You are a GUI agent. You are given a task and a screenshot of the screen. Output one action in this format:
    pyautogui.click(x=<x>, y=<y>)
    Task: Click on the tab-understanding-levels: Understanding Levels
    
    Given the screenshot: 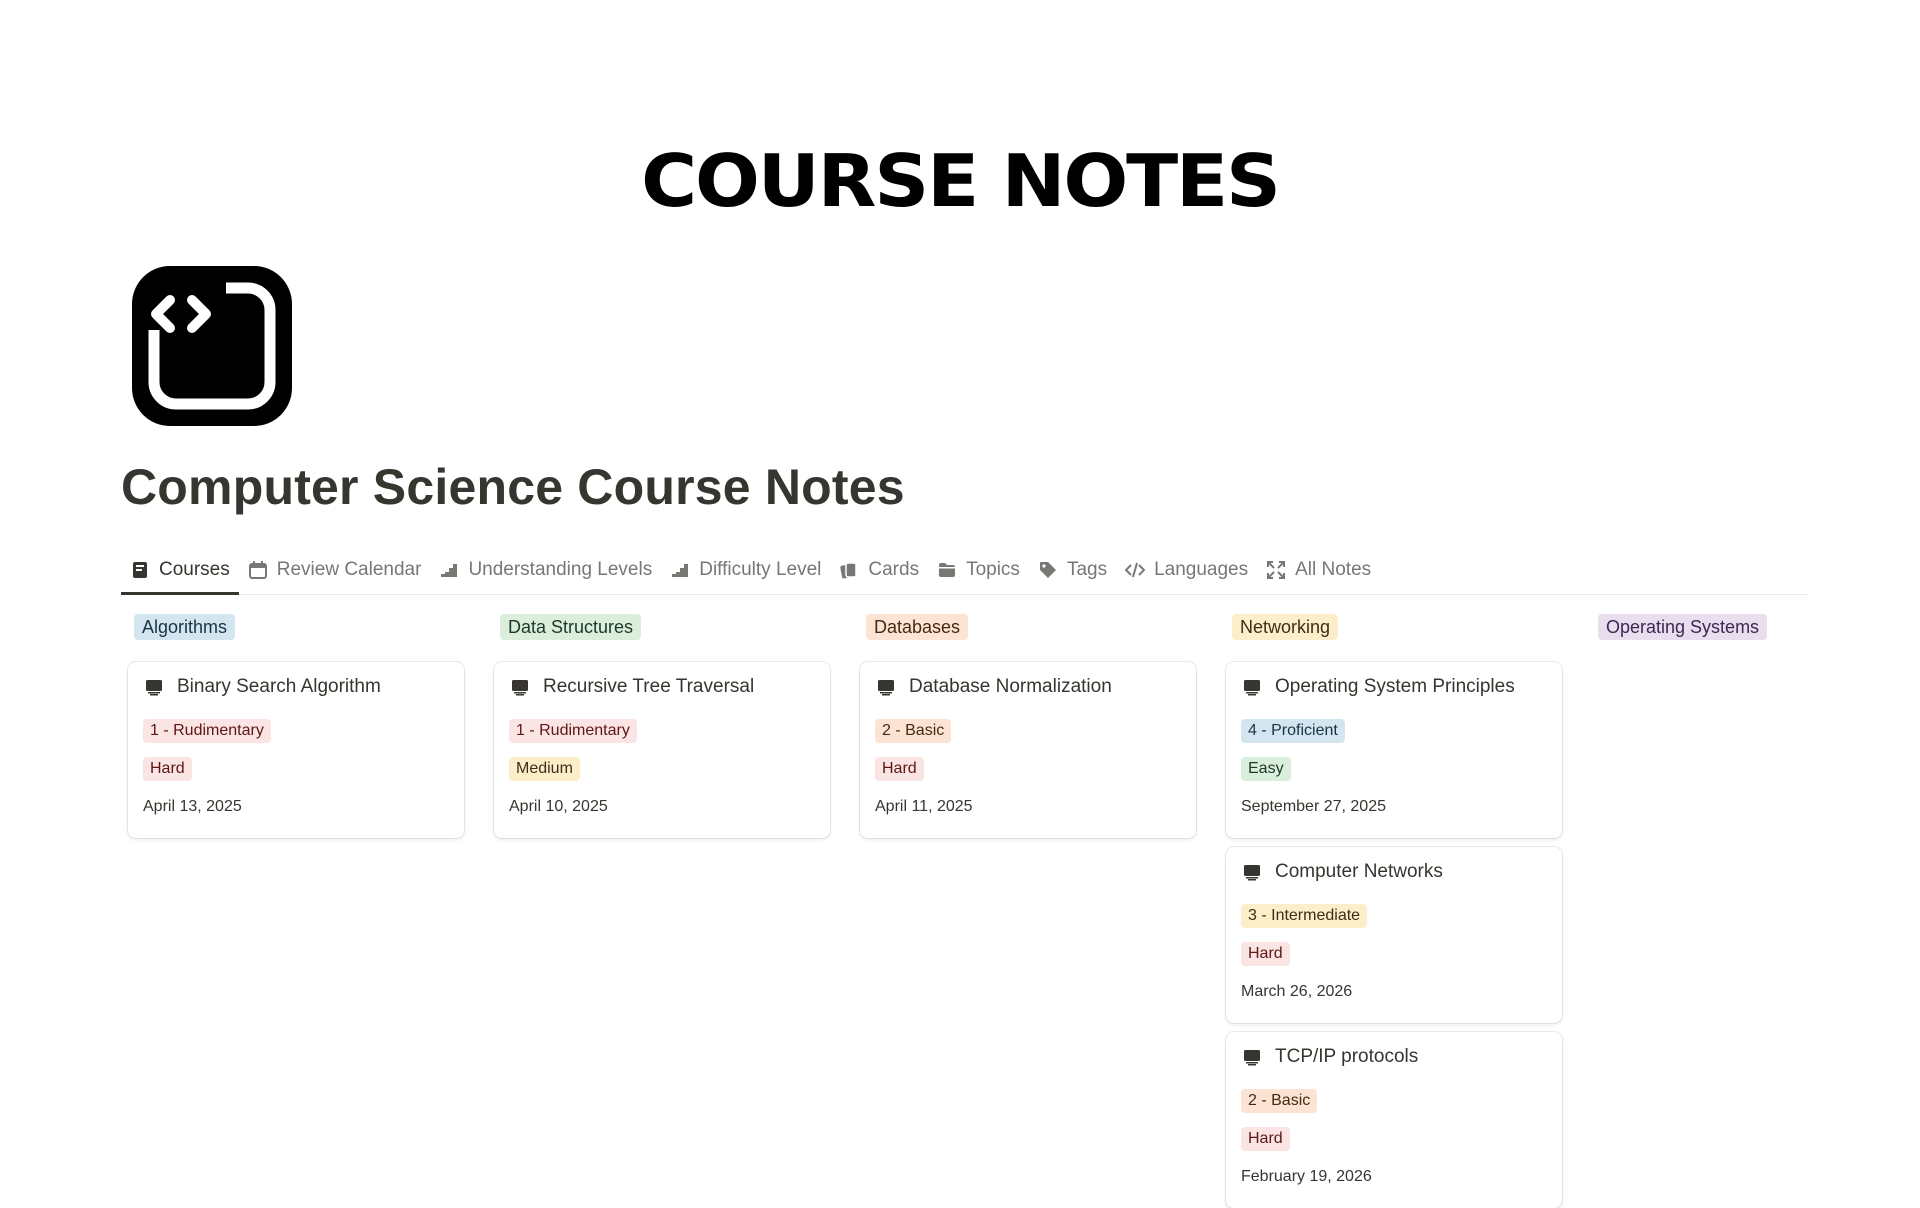 What is the action you would take?
    pyautogui.click(x=545, y=570)
    